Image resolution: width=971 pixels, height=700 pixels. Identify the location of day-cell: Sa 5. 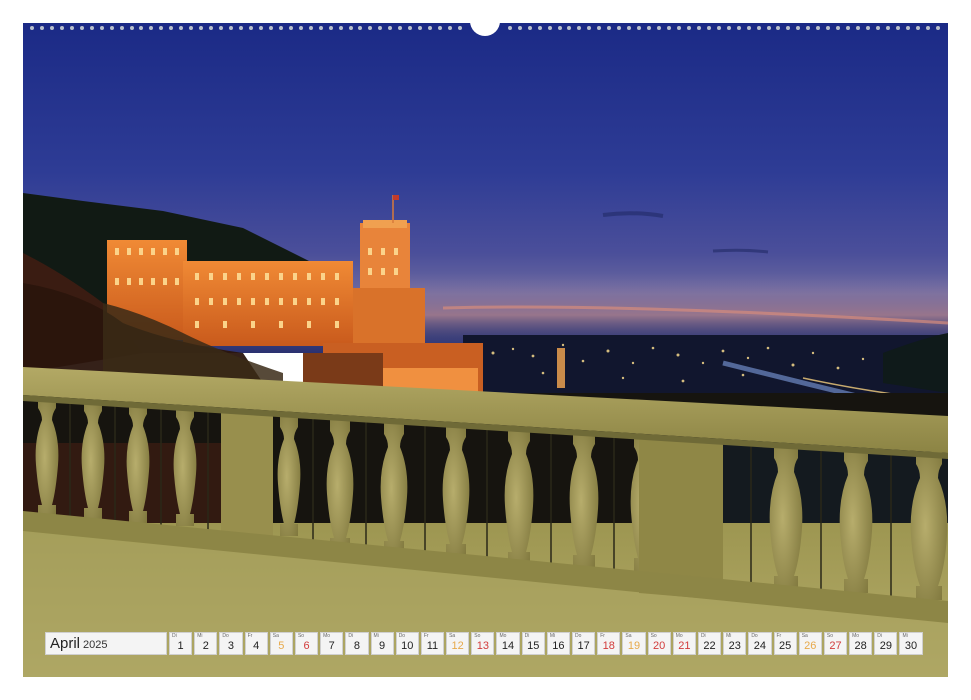
(281, 643).